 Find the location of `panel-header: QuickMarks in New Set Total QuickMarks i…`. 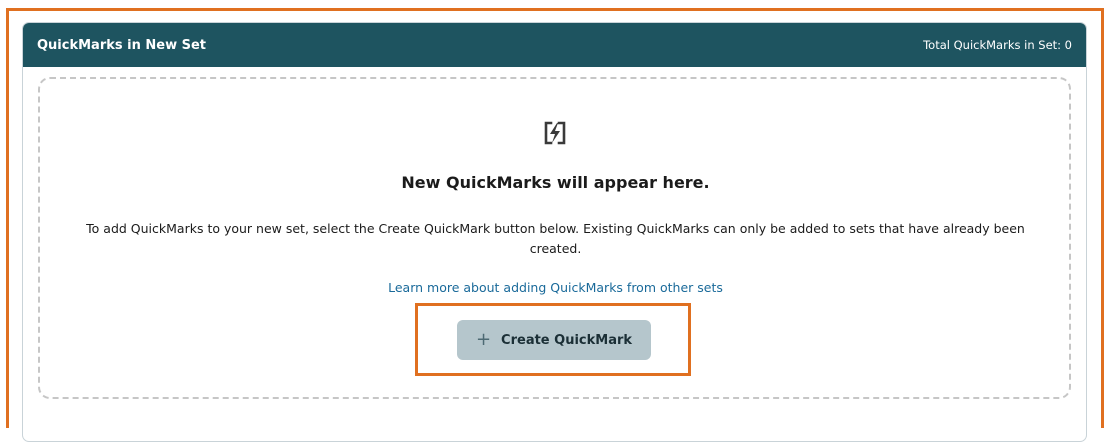

panel-header: QuickMarks in New Set Total QuickMarks i… is located at coordinates (554, 45).